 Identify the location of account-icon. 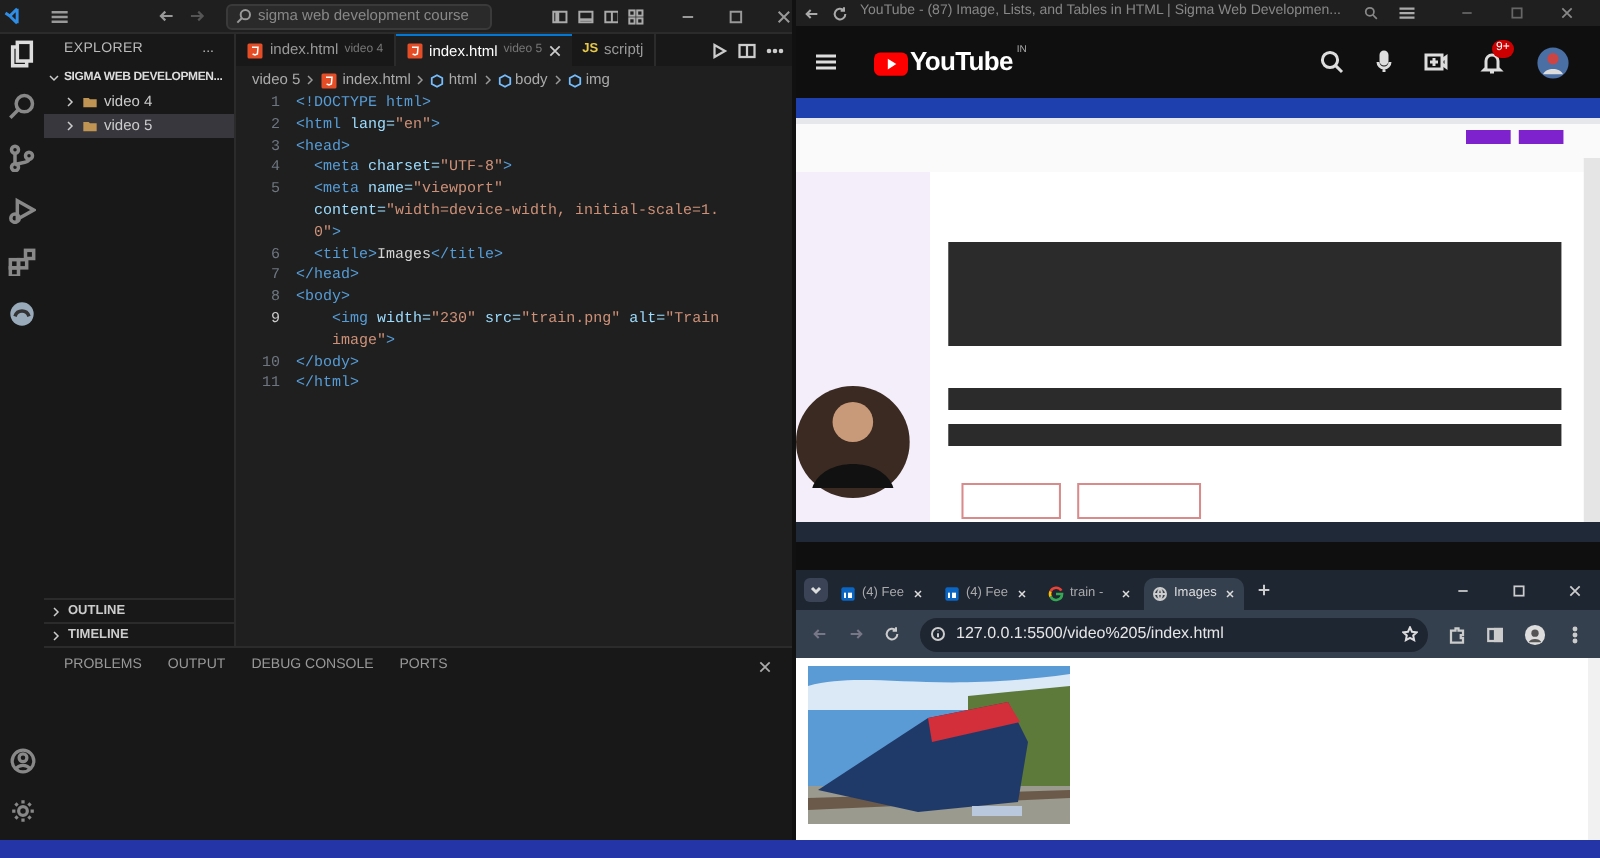
(22, 761).